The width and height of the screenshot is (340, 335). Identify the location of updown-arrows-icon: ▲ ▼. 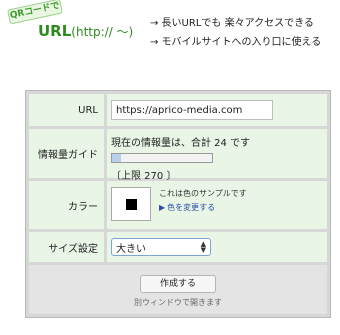
(203, 247).